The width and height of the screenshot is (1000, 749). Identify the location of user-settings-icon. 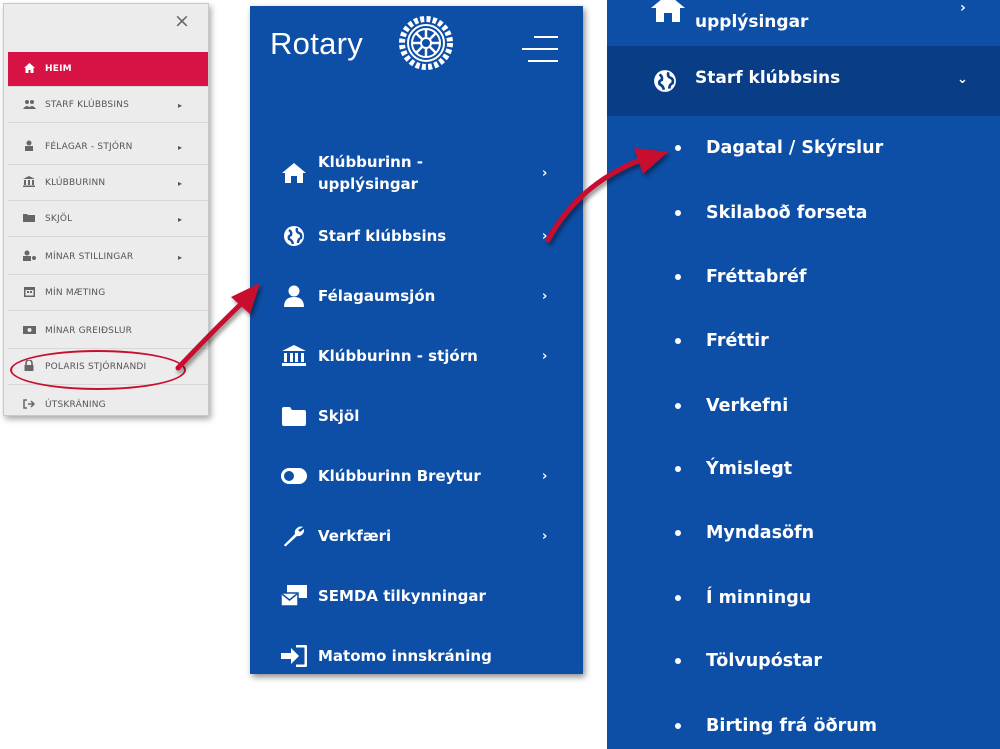
(29, 257).